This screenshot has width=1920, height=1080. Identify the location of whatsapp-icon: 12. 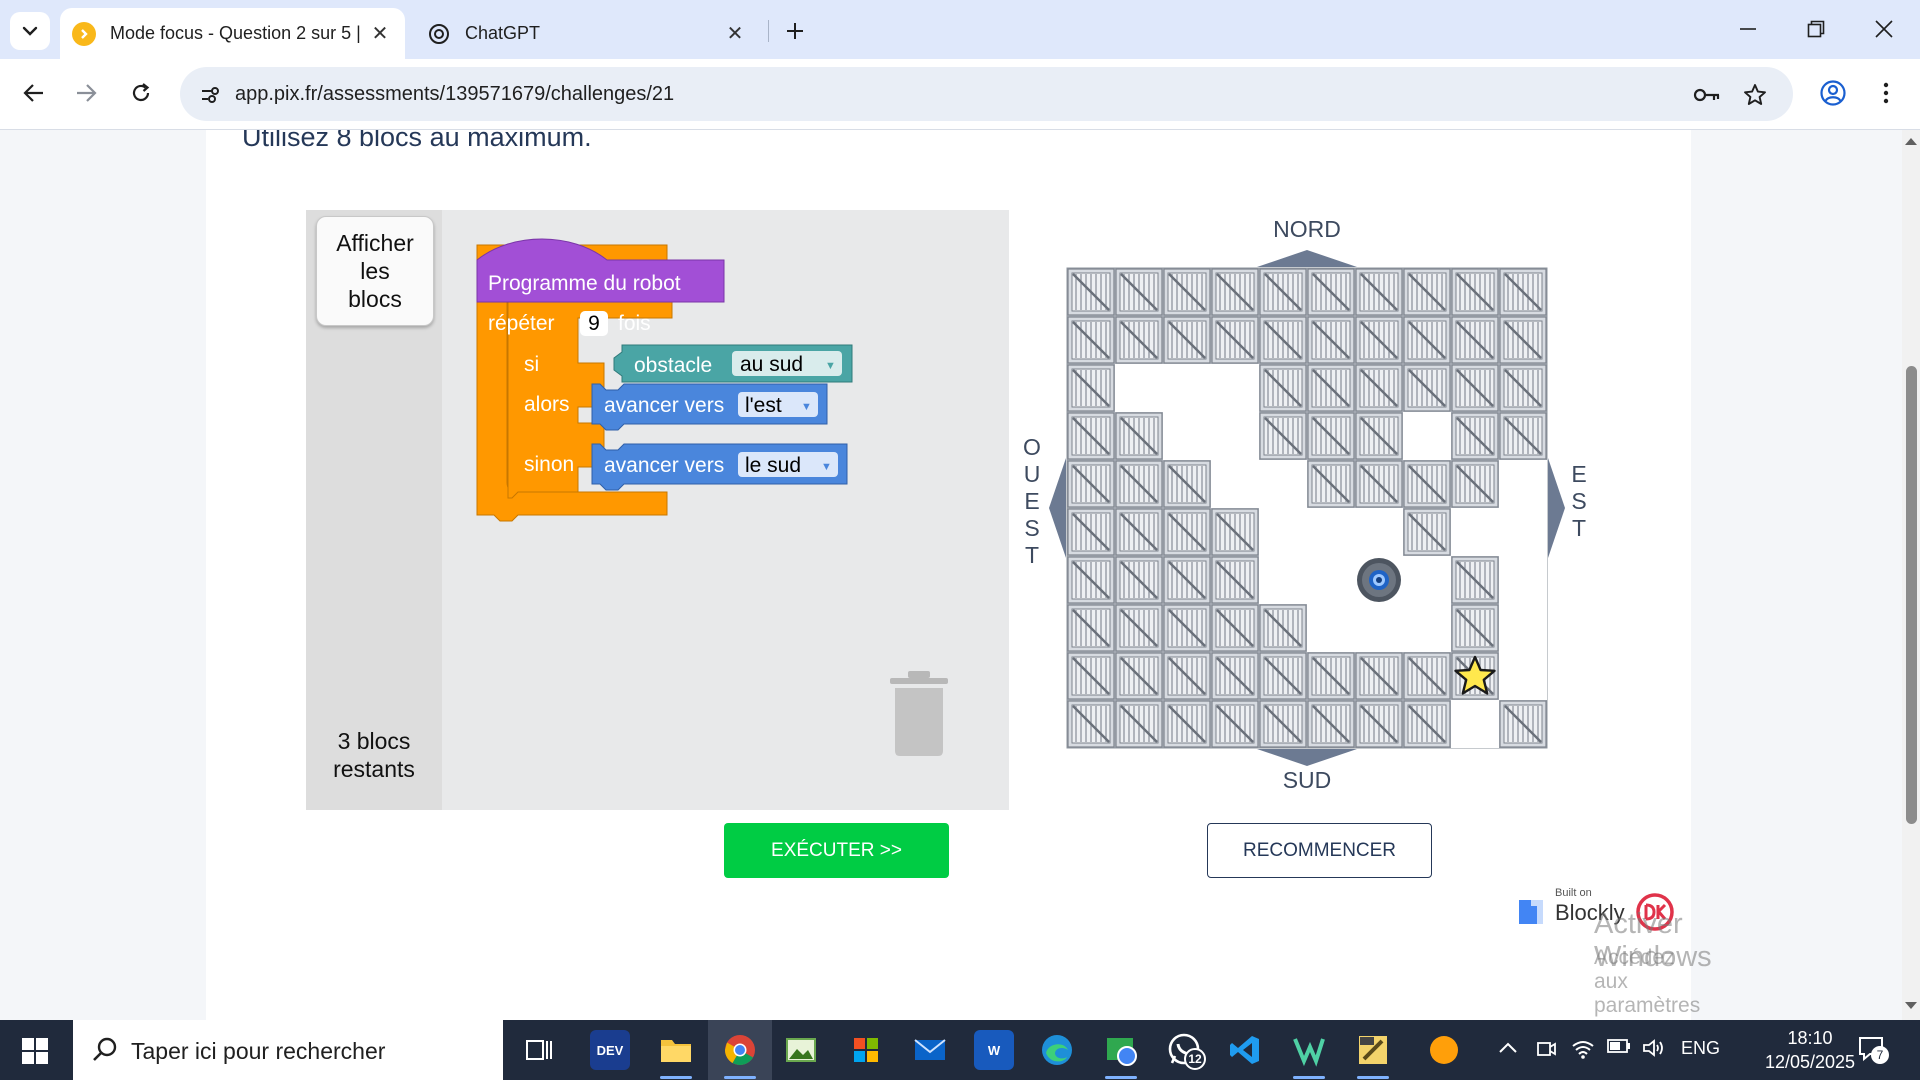
(1185, 1050).